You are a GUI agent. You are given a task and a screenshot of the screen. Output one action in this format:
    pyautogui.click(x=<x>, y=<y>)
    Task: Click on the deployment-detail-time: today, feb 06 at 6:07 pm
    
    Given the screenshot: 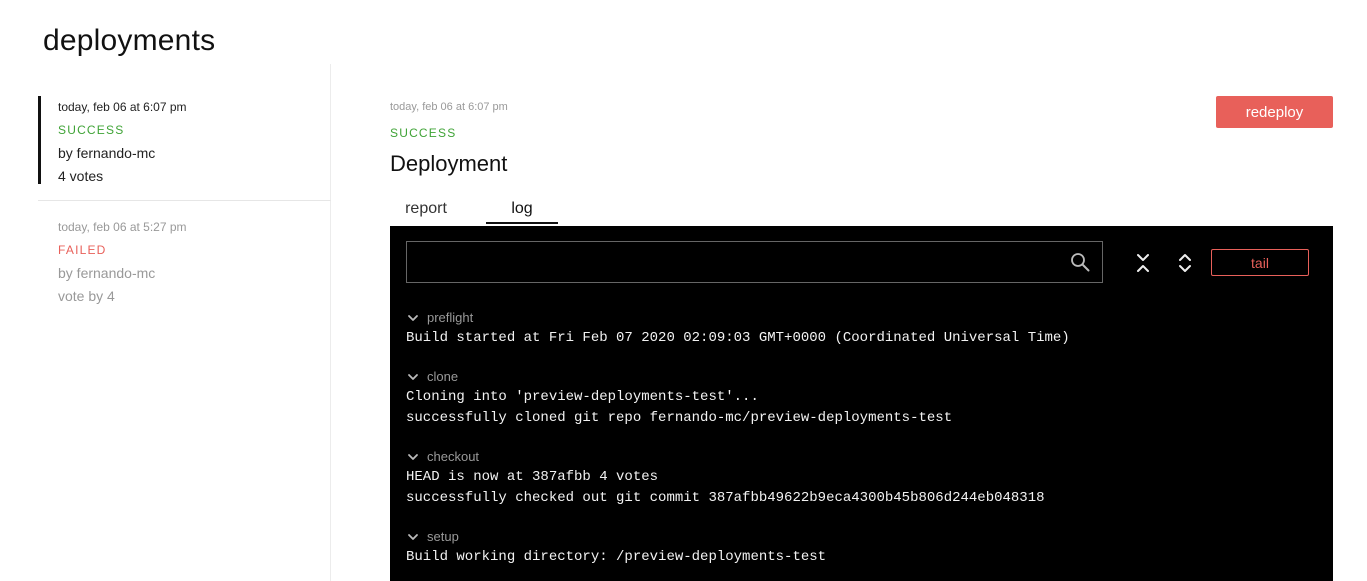 What is the action you would take?
    pyautogui.click(x=449, y=107)
    